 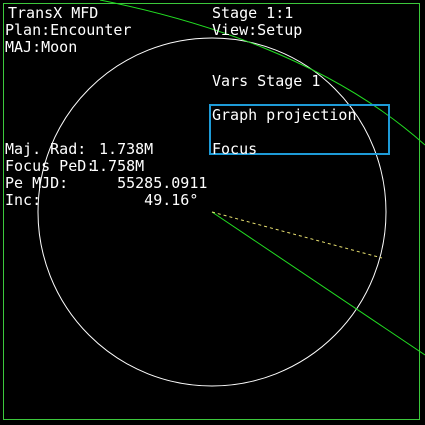 I want to click on readout-label: Focus PeD:, so click(x=50, y=166).